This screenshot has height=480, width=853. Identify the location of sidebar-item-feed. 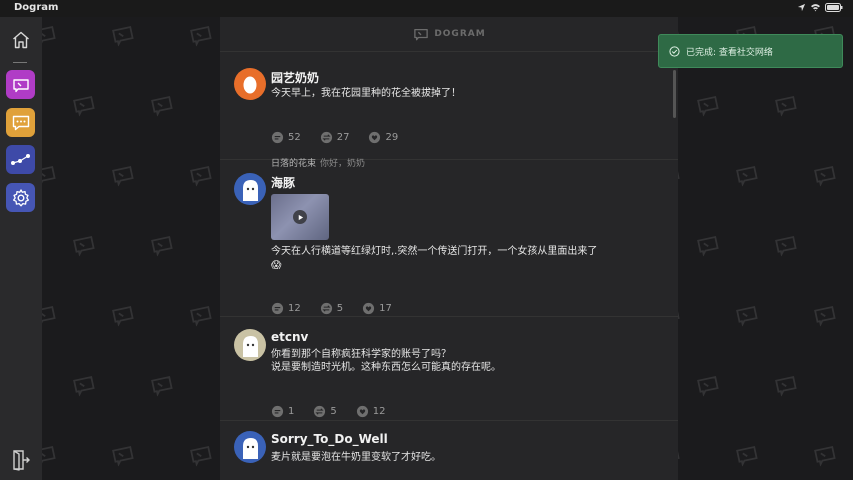
(20, 84).